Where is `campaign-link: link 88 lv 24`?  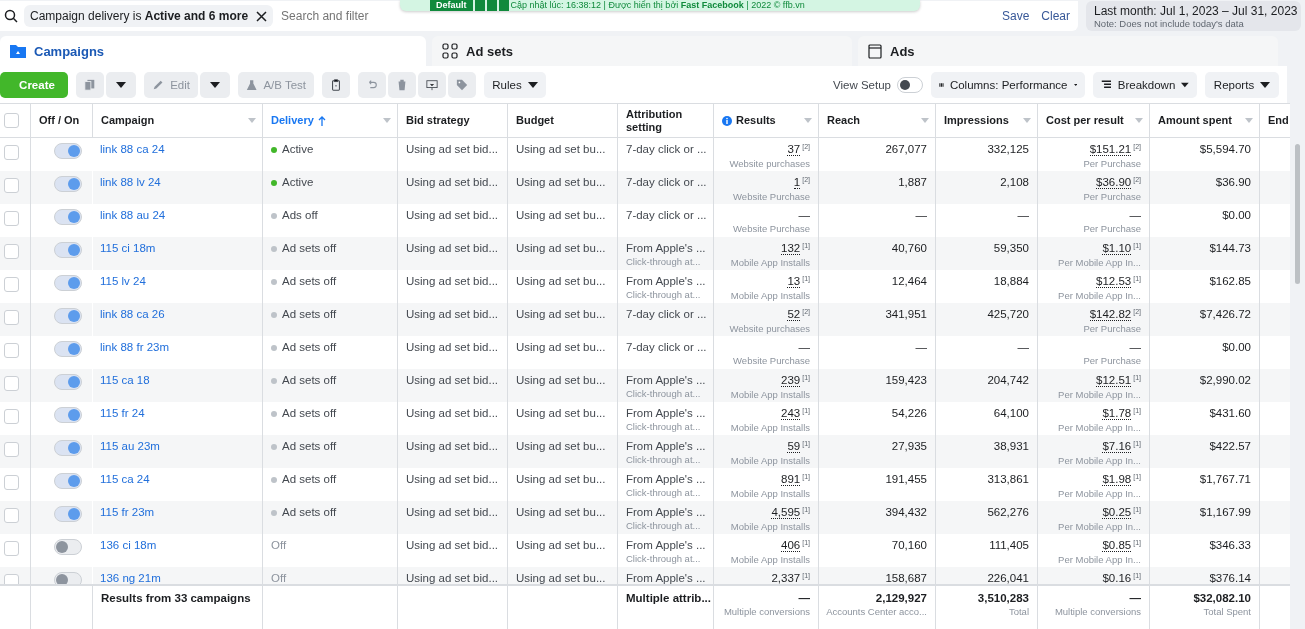
campaign-link: link 88 lv 24 is located at coordinates (130, 182).